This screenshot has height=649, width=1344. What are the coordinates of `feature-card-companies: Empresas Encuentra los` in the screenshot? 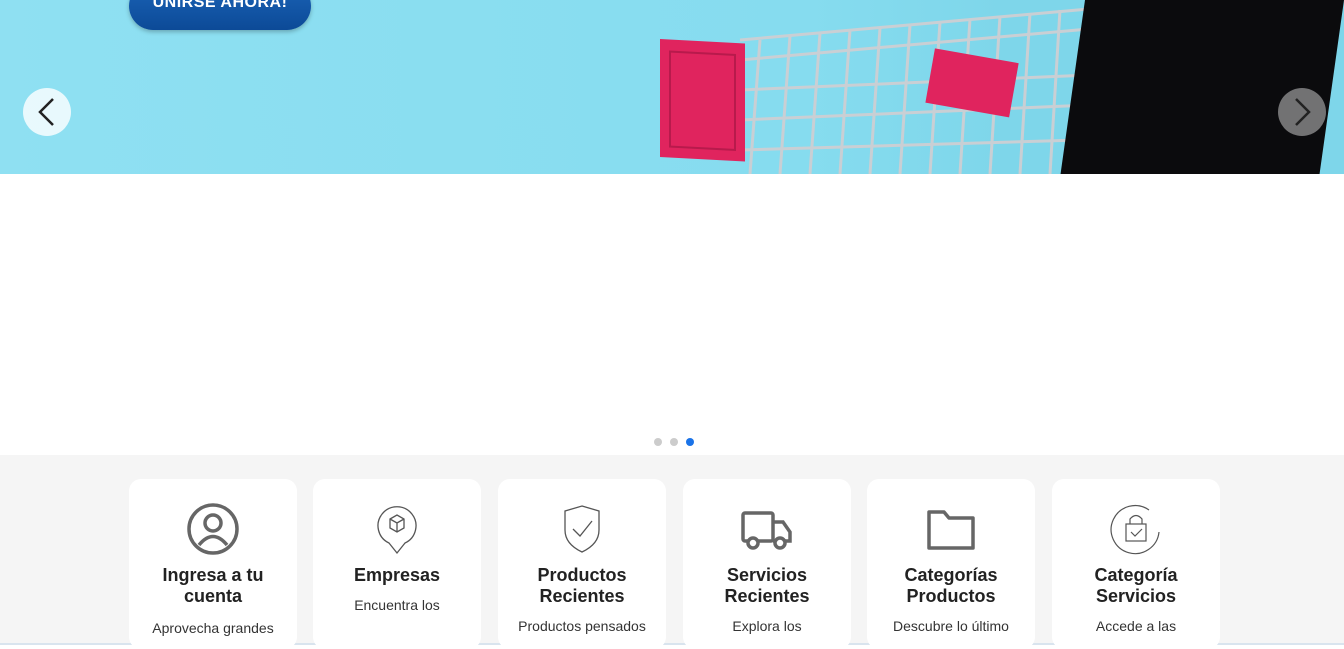 It's located at (397, 564).